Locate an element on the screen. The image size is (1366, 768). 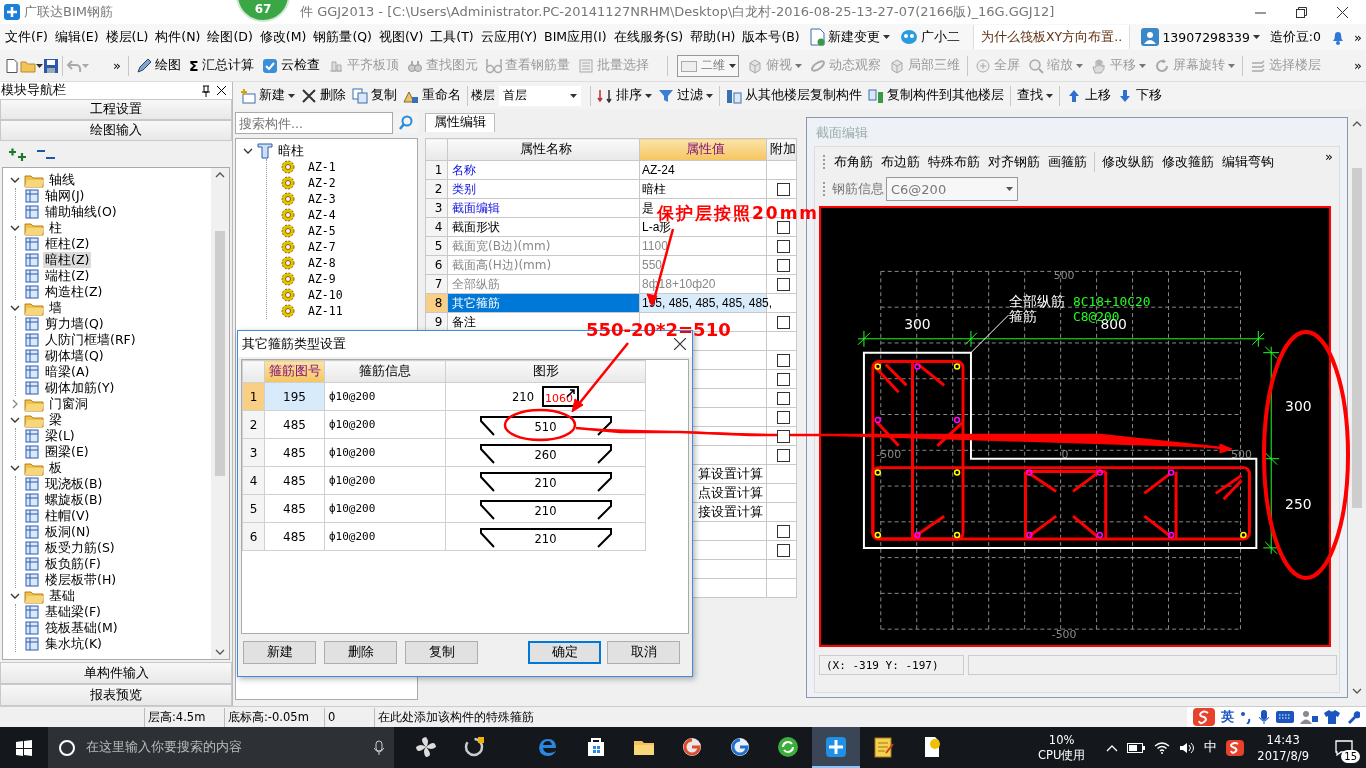
menu-item: 构件(N) is located at coordinates (178, 37).